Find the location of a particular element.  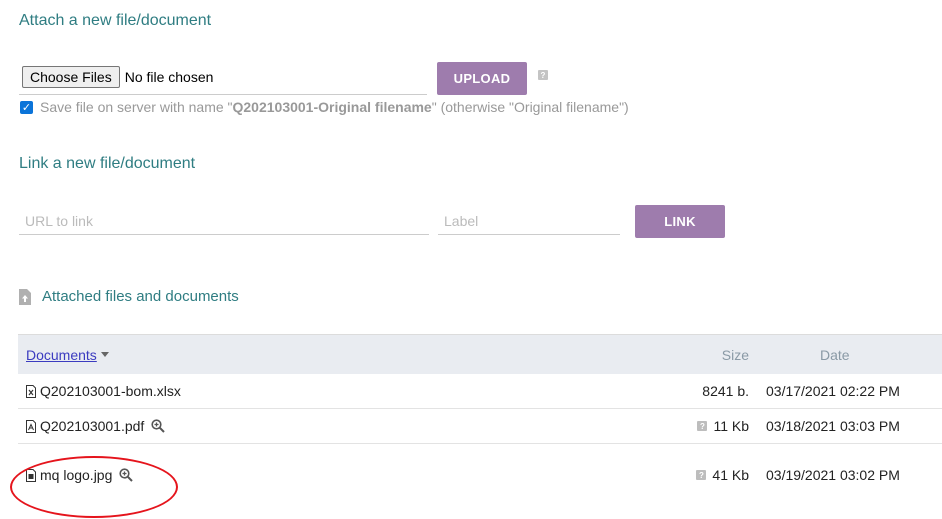

file-date: 03/19/2021 03:02 PM is located at coordinates (833, 475).